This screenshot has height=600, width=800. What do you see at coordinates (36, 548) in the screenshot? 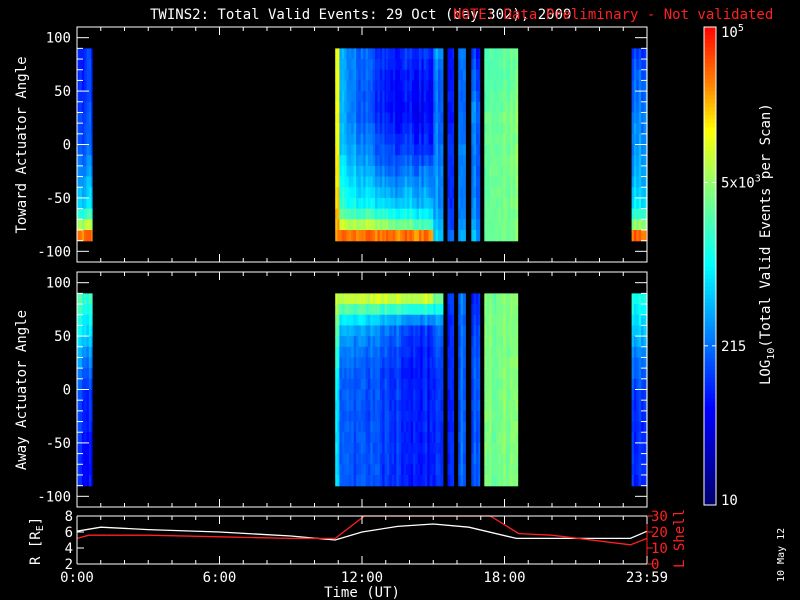
I see `r-ylabel-text: R [R` at bounding box center [36, 548].